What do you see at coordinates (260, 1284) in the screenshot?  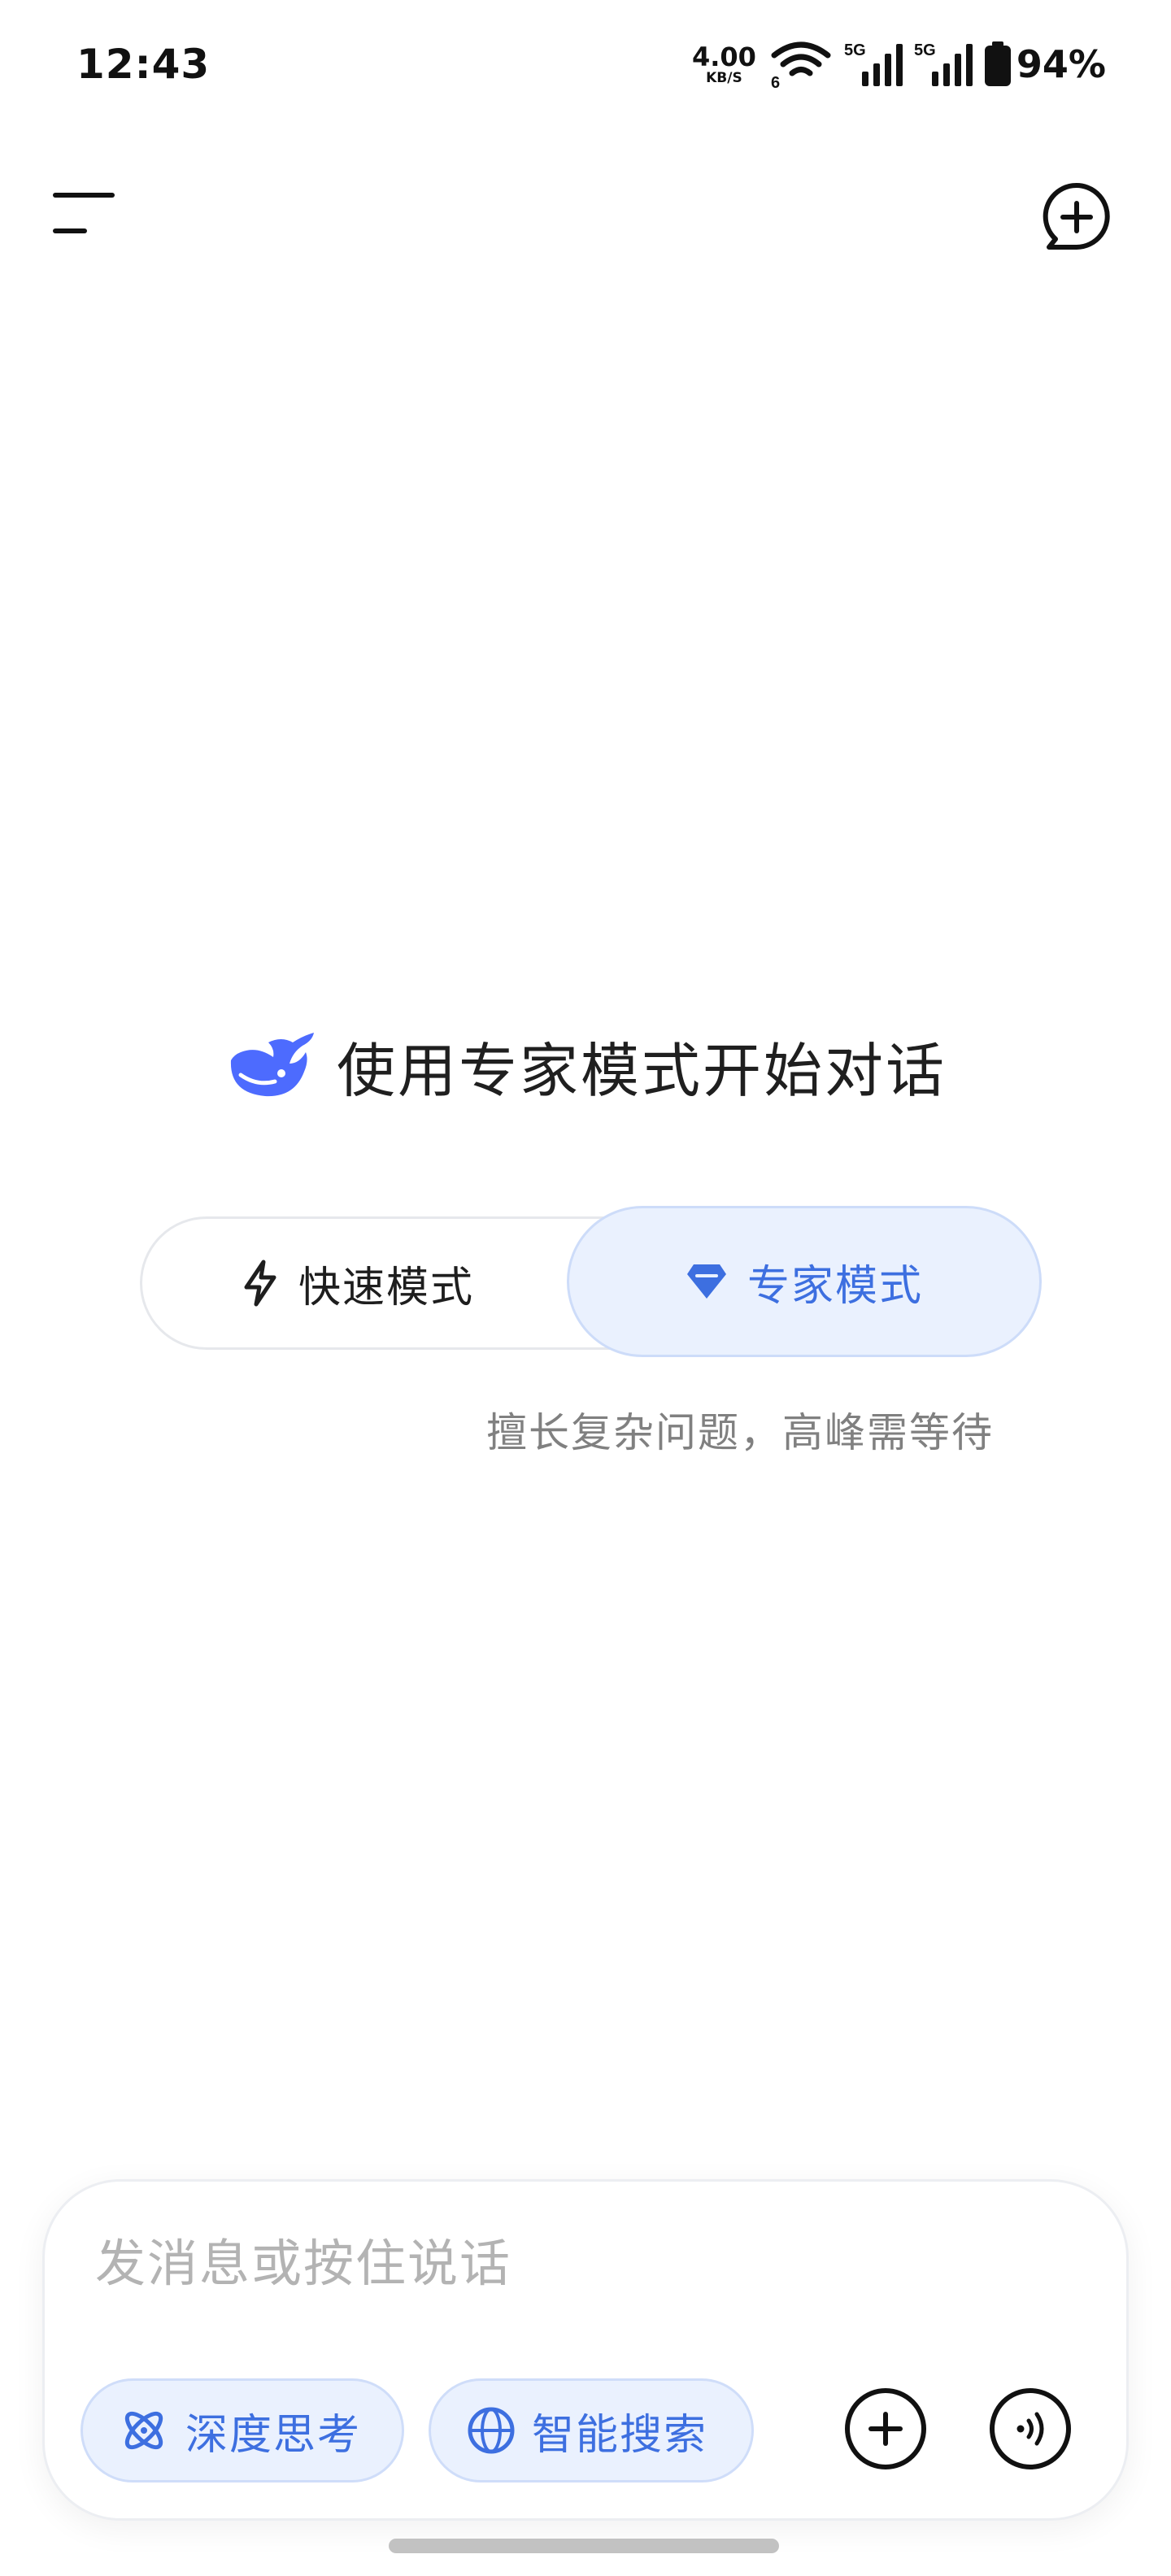 I see `lightning-icon` at bounding box center [260, 1284].